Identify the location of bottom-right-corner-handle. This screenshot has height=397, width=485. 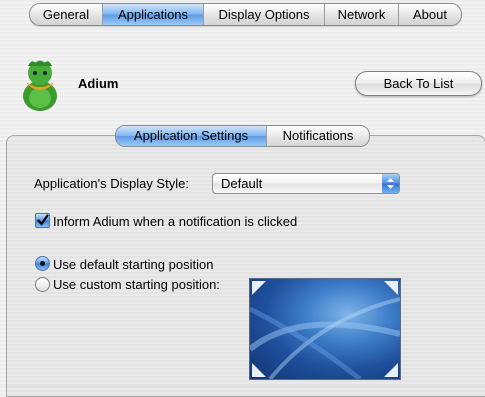
(391, 370).